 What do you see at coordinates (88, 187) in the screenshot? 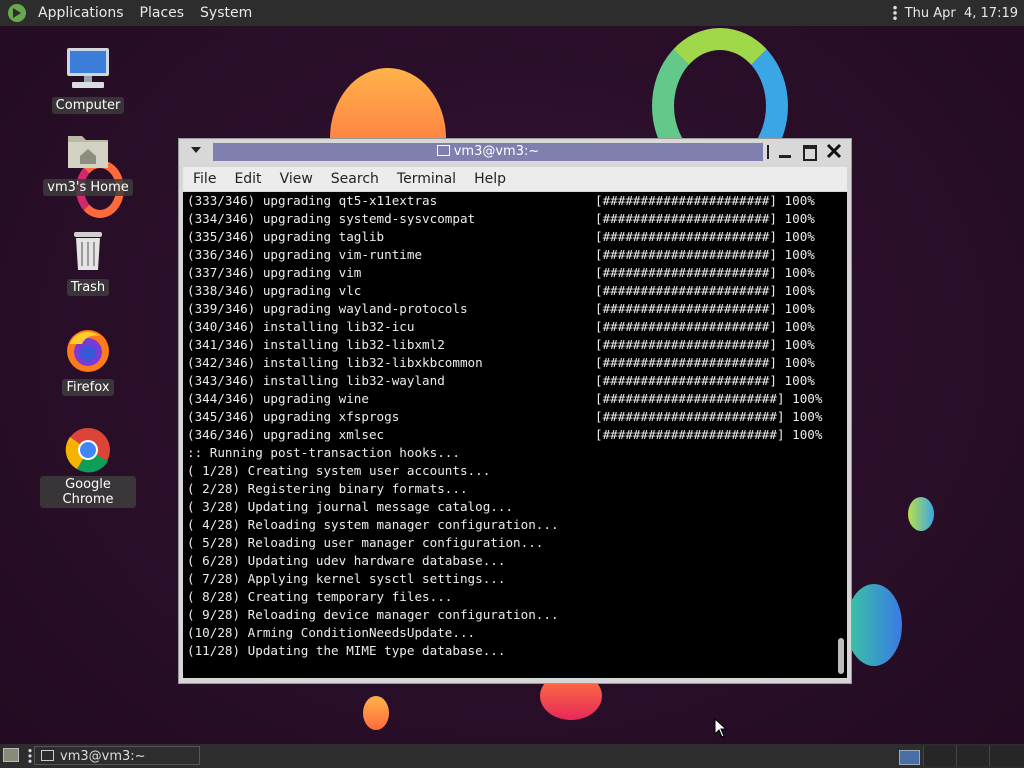
I see `desktop-icon-label: vm3's Home` at bounding box center [88, 187].